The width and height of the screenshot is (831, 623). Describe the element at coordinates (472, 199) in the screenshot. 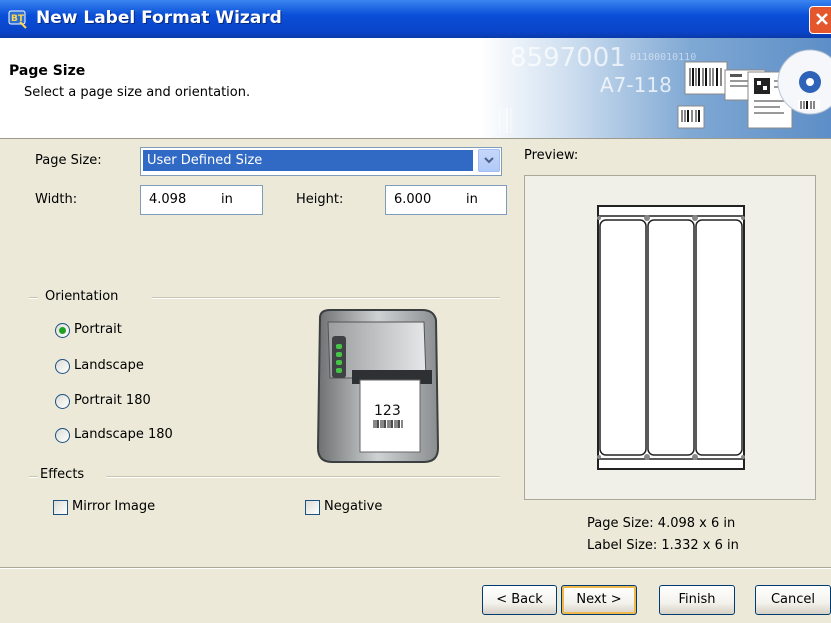

I see `height-unit: in` at that location.